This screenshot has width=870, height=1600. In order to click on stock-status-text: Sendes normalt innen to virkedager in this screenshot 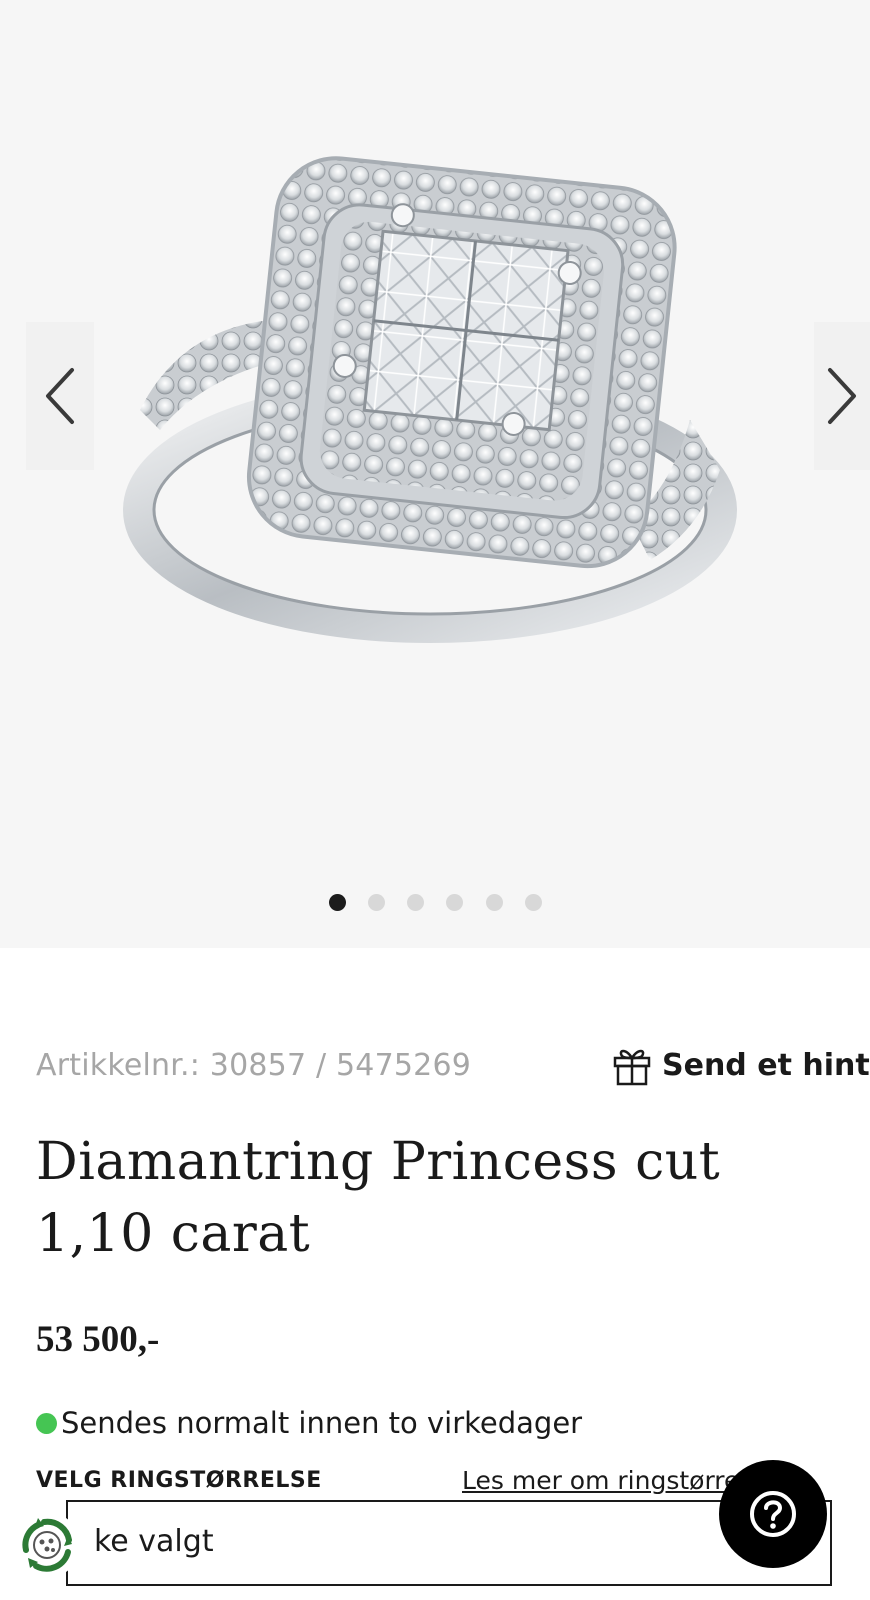, I will do `click(322, 1423)`.